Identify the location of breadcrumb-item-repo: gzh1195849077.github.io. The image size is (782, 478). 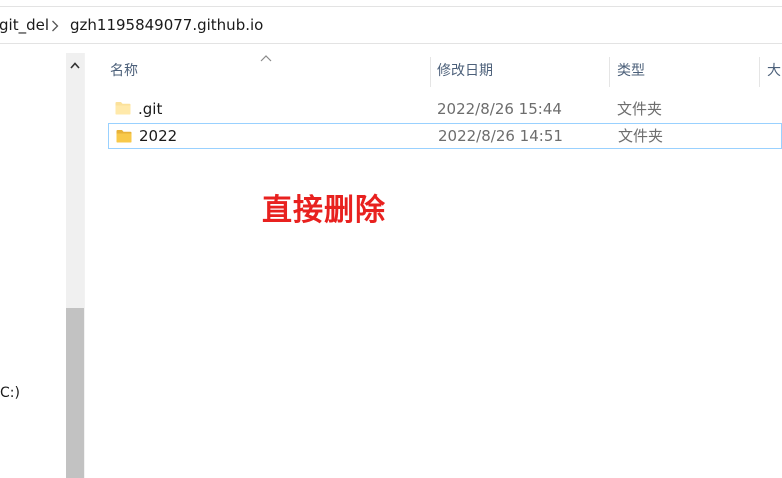
(166, 25).